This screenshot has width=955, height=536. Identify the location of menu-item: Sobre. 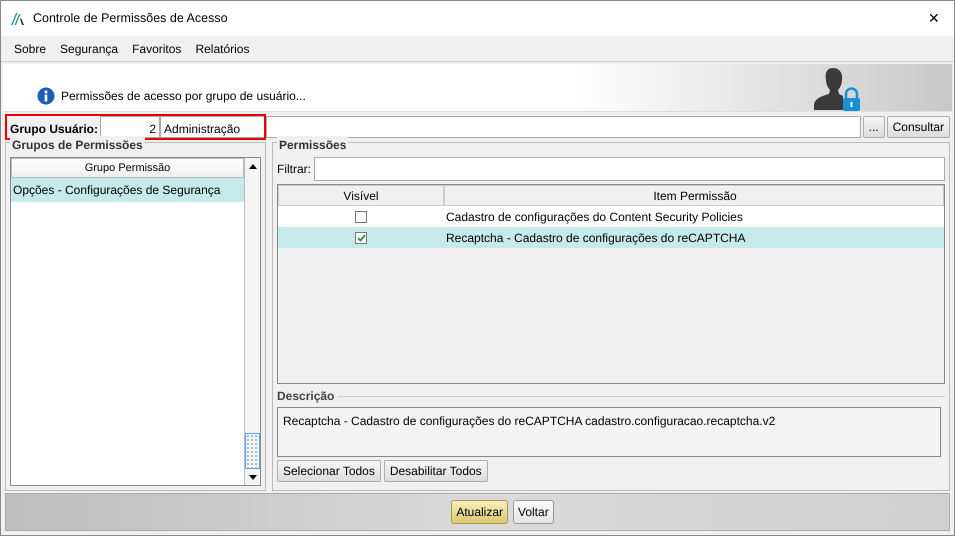
(30, 49).